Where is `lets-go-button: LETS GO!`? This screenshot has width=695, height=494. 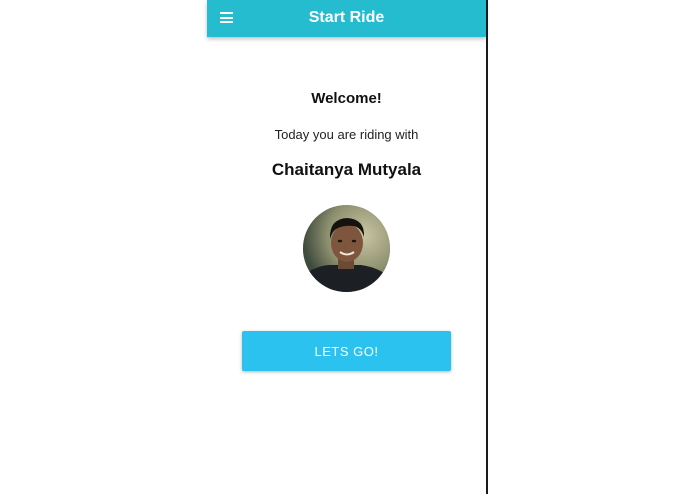
lets-go-button: LETS GO! is located at coordinates (346, 351).